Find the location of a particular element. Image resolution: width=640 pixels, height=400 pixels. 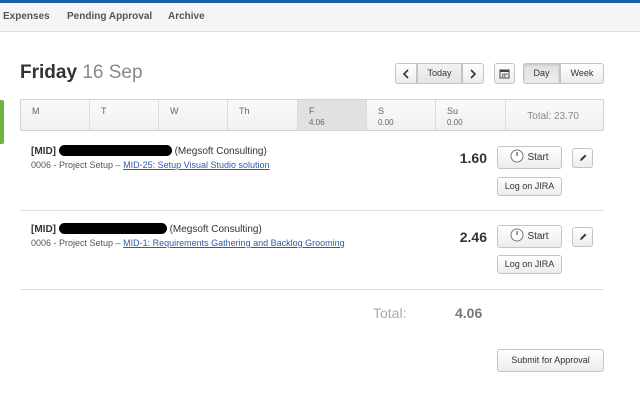

week-day-label: M is located at coordinates (36, 111).